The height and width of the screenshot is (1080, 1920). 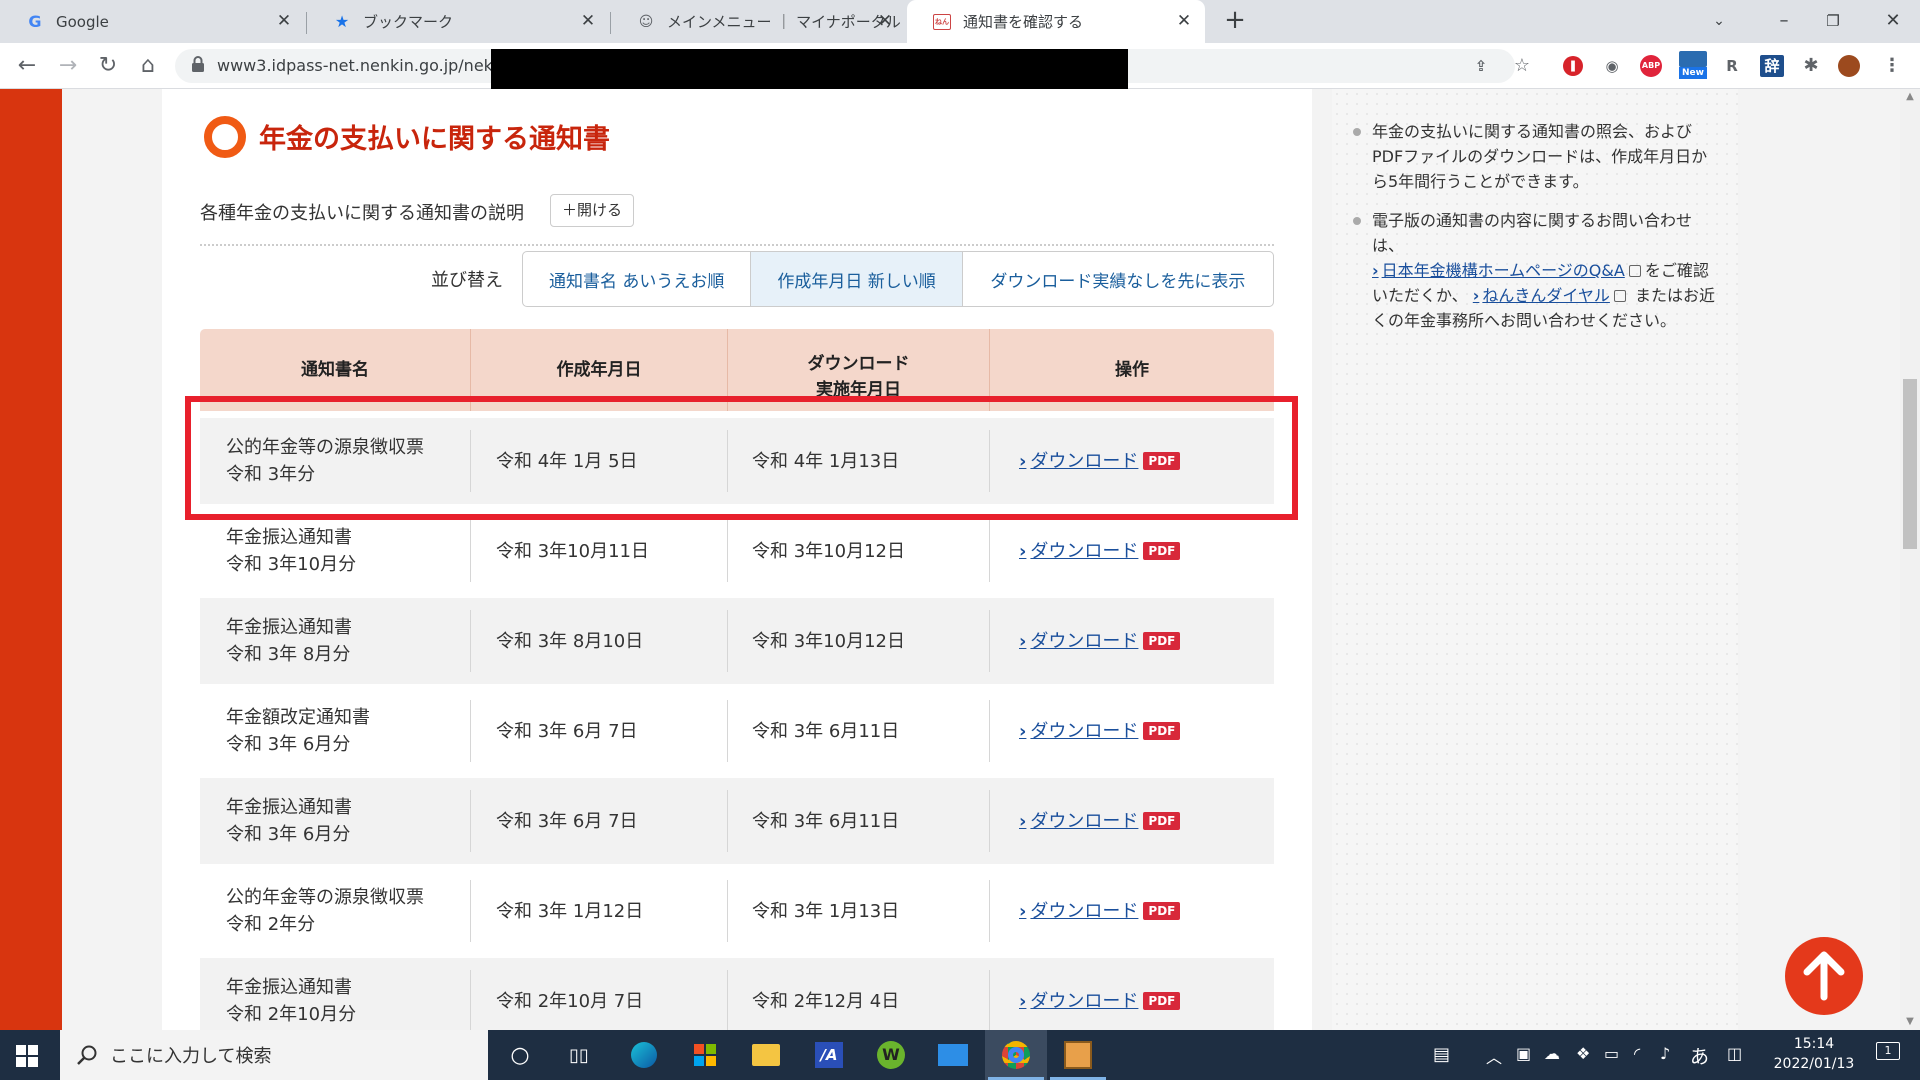 I want to click on app-ai-icon: /A, so click(x=829, y=1055).